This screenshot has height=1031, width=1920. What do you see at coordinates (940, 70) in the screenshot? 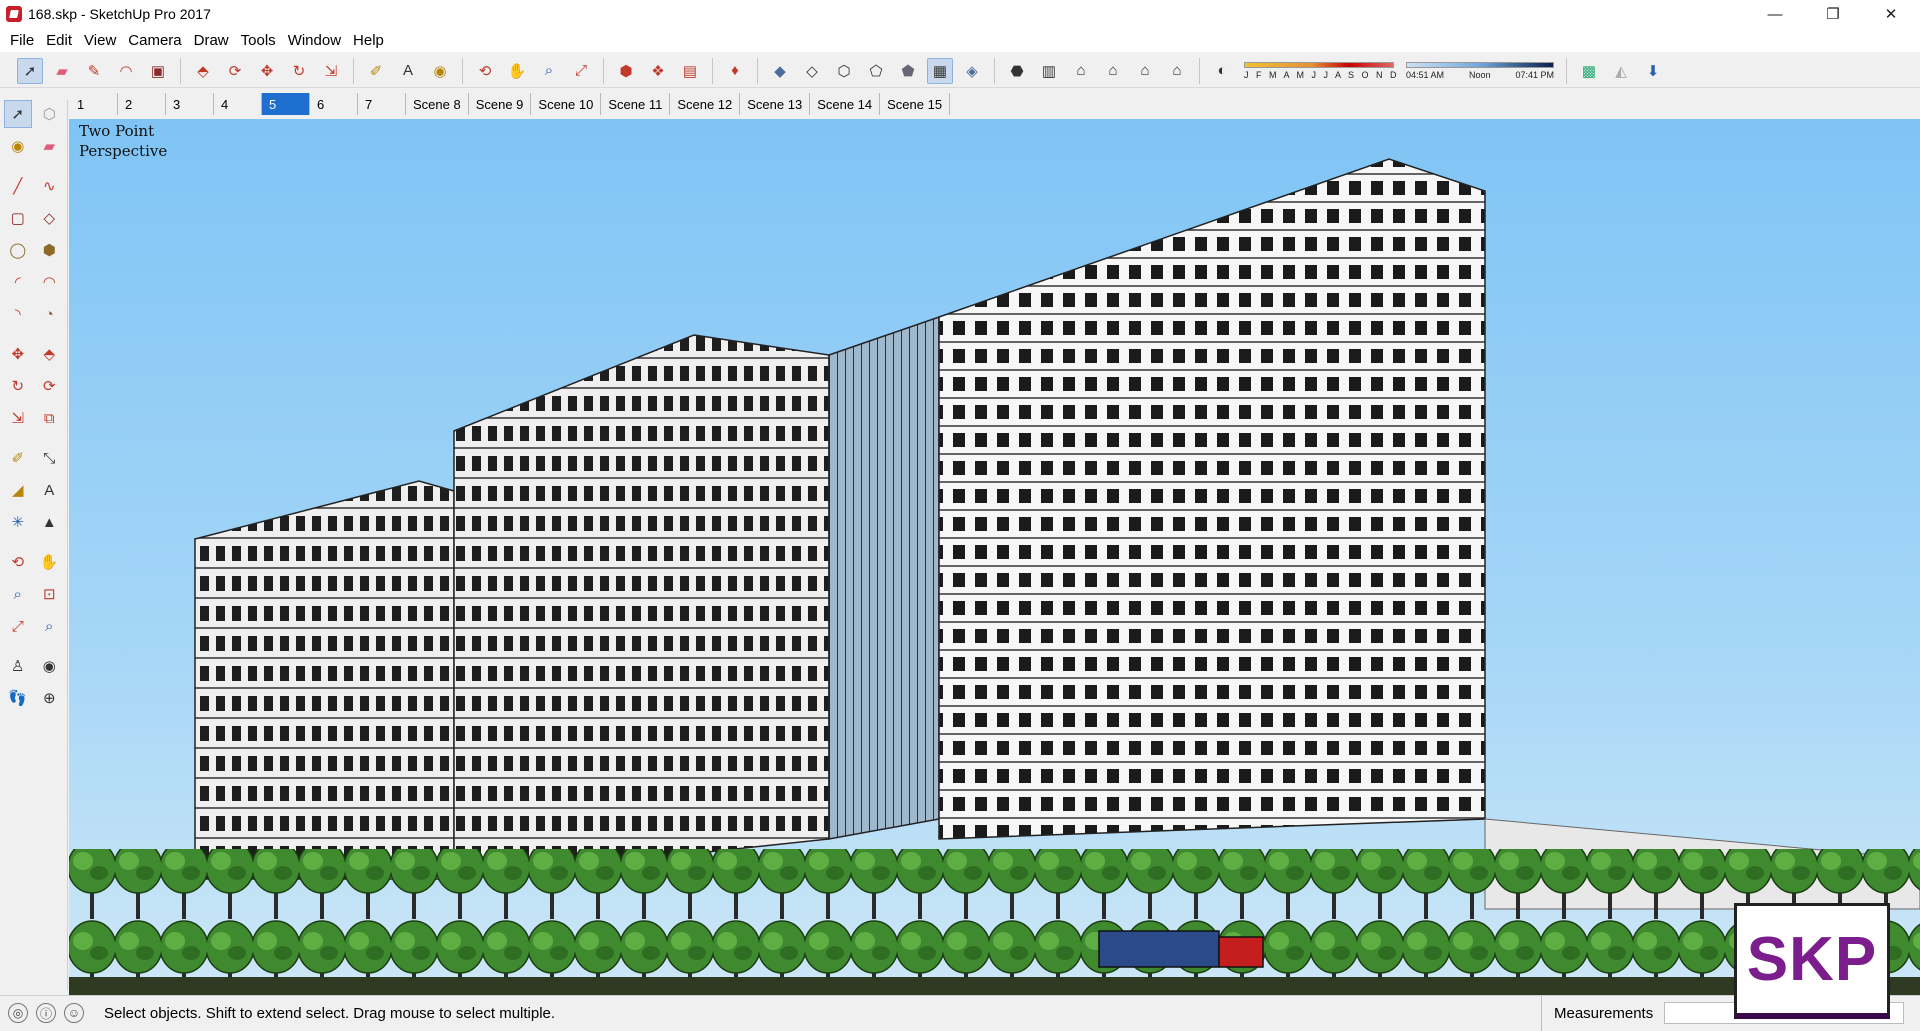
I see `shaded-textures-style-icon: ▦` at bounding box center [940, 70].